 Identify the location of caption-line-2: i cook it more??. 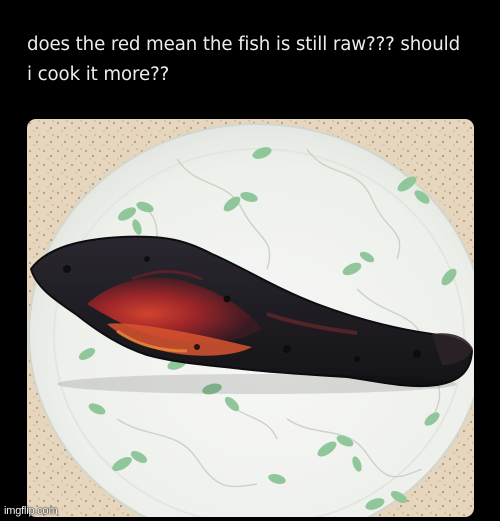
(98, 74).